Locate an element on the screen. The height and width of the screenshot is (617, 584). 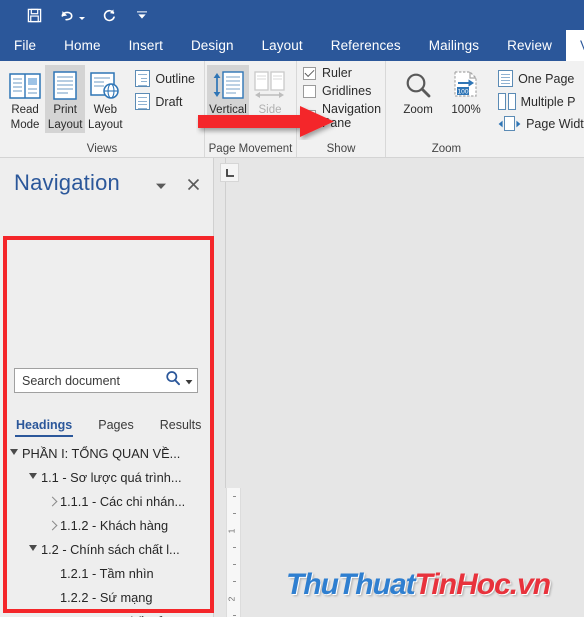
close-icon is located at coordinates (193, 184).